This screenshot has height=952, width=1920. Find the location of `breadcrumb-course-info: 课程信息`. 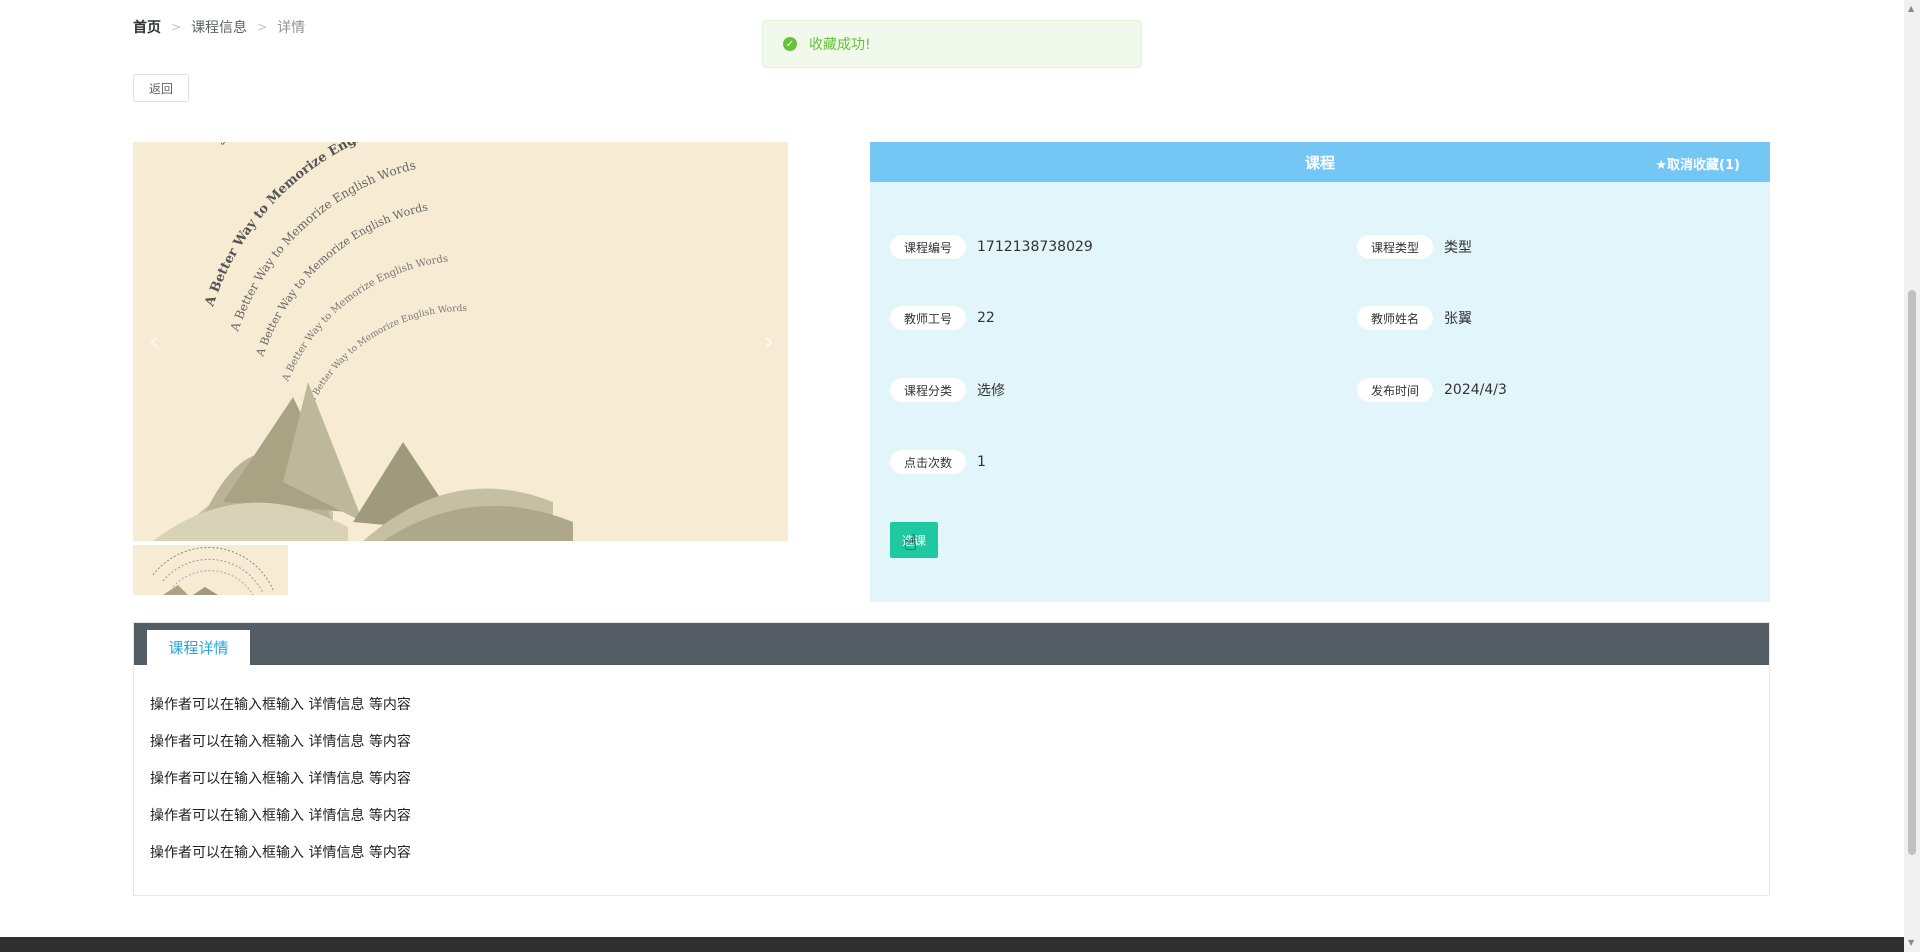

breadcrumb-course-info: 课程信息 is located at coordinates (219, 27).